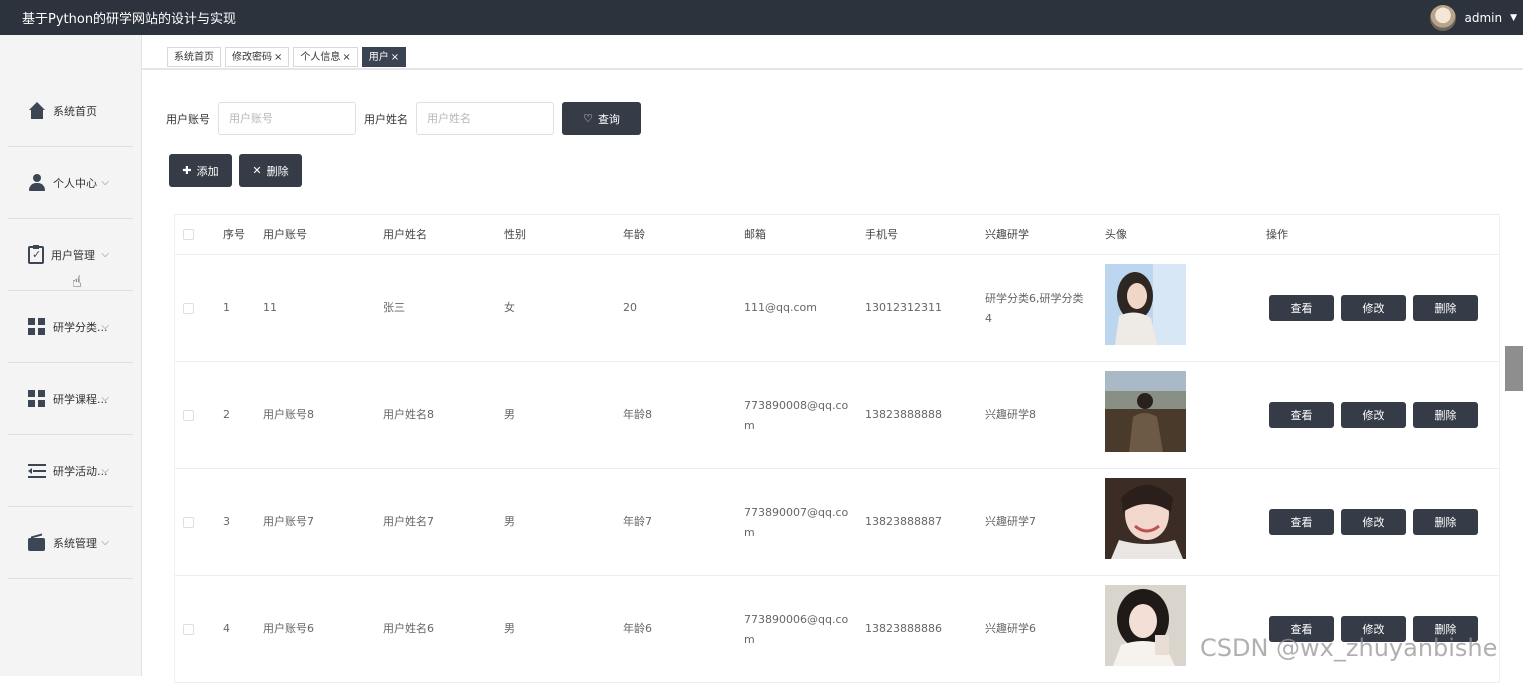 The image size is (1523, 683). I want to click on cell-name: 用户姓名7, so click(408, 521).